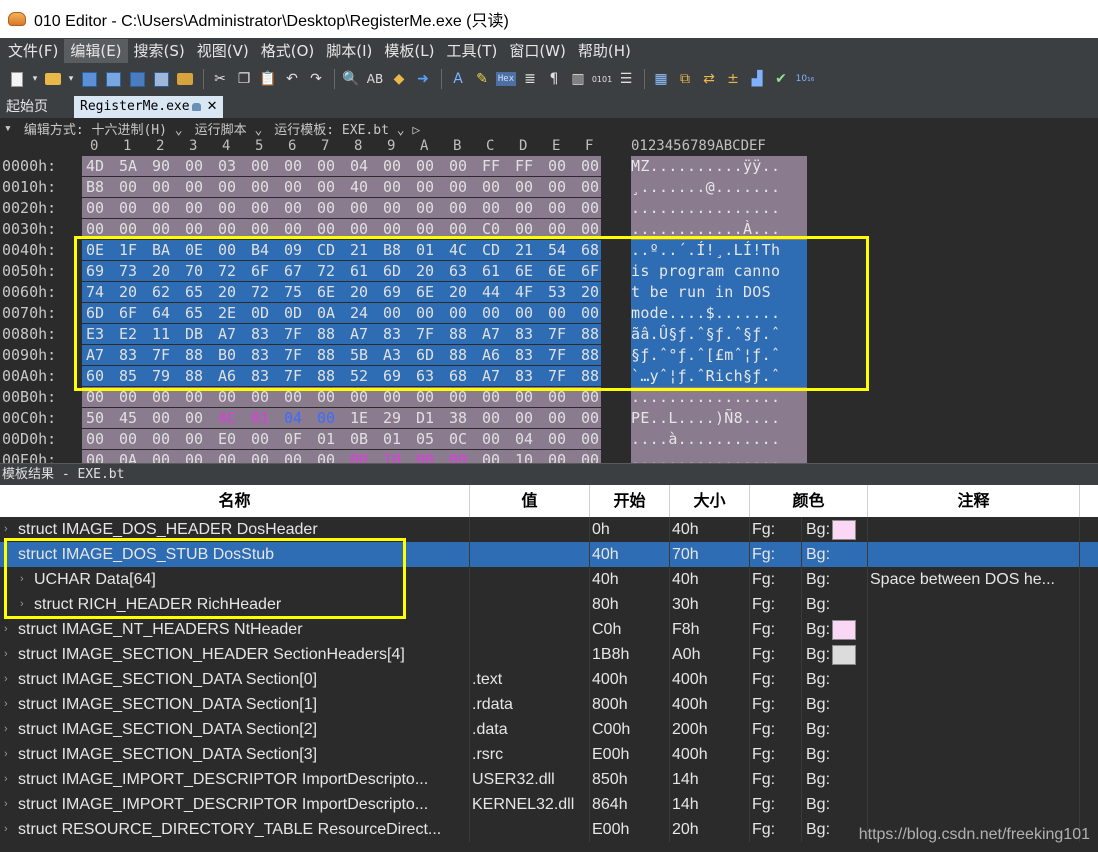 The width and height of the screenshot is (1098, 852). I want to click on calculator-icon: ▦, so click(661, 79).